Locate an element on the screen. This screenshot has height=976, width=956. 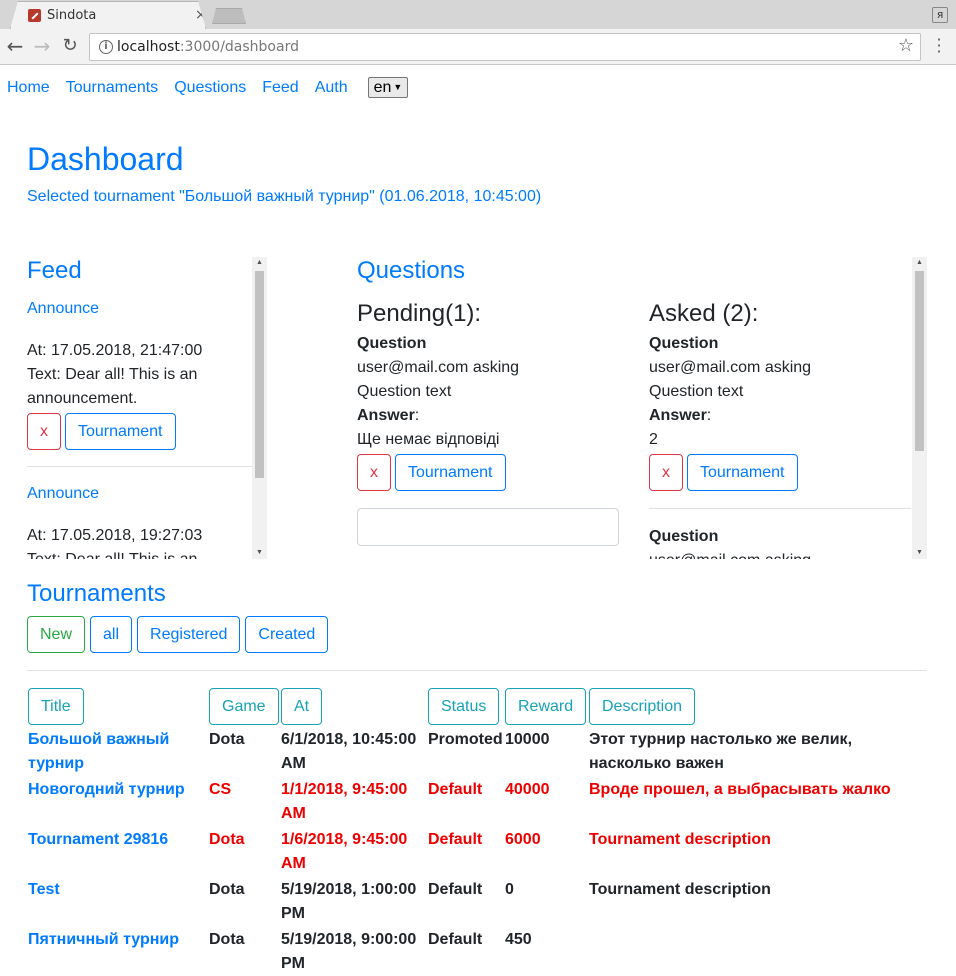
tournament-date: 1/6/2018, 9:45:00 AM is located at coordinates (344, 851).